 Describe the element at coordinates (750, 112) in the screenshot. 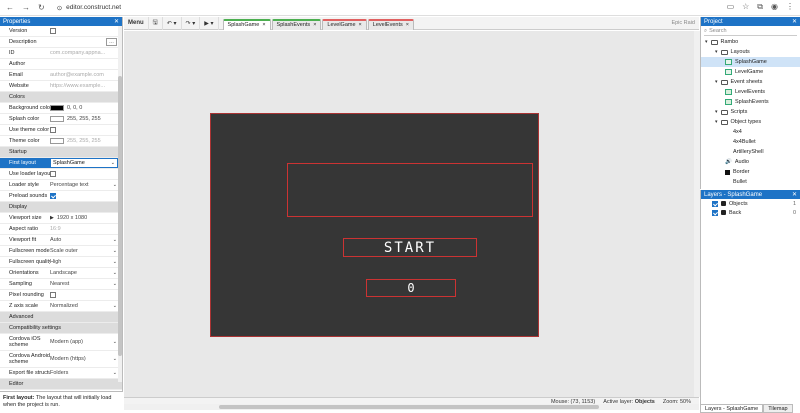

I see `tree-item: ▾ Scripts` at that location.